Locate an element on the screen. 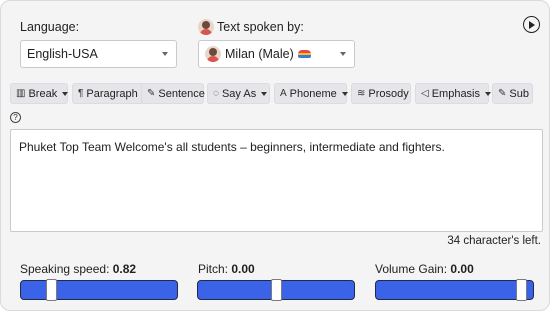 Image resolution: width=550 pixels, height=311 pixels. speed-slider is located at coordinates (99, 290).